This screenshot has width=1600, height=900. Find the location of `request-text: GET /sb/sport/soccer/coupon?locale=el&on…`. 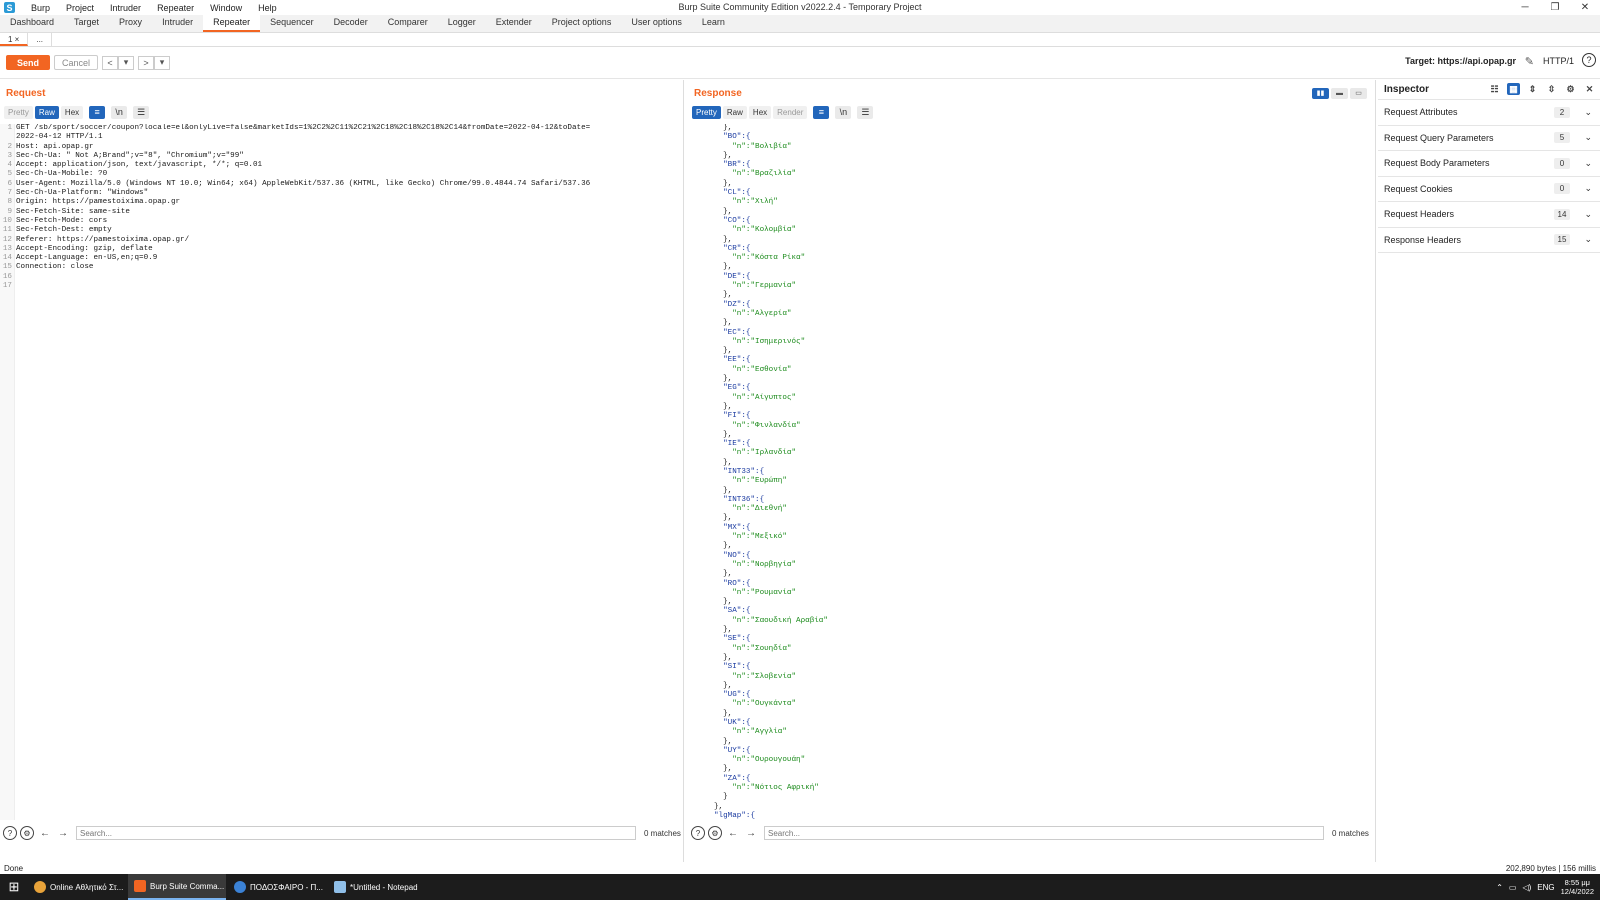

request-text: GET /sb/sport/soccer/coupon?locale=el&on… is located at coordinates (349, 207).